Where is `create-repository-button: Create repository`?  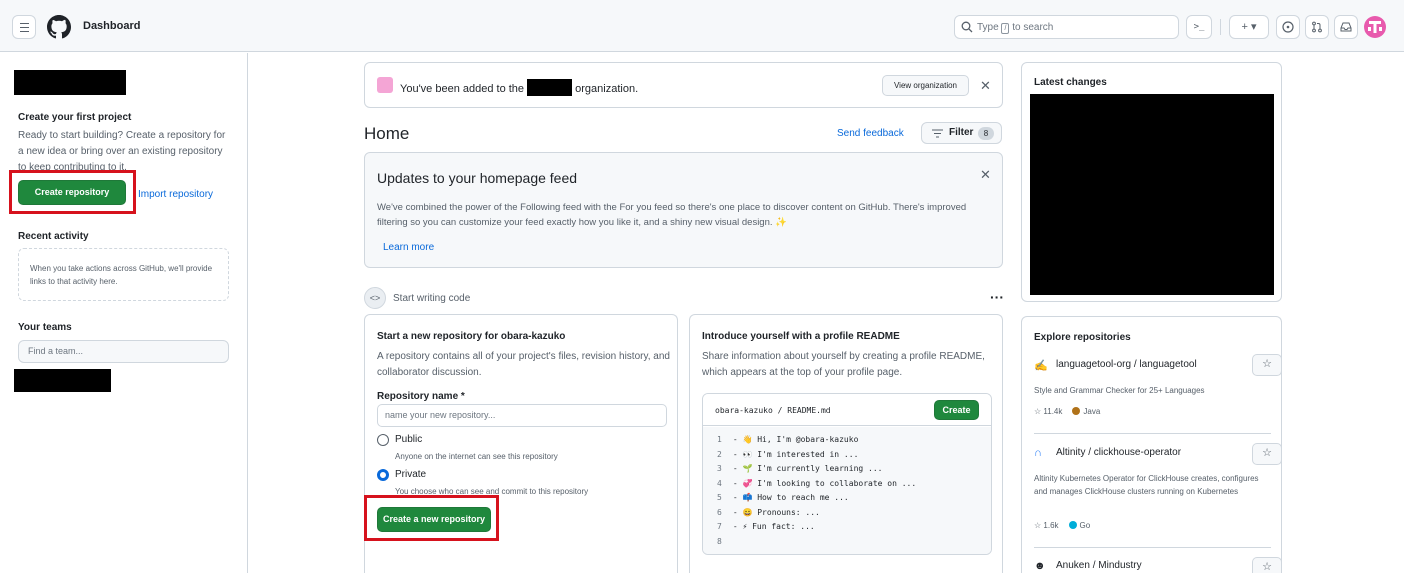
create-repository-button: Create repository is located at coordinates (72, 192).